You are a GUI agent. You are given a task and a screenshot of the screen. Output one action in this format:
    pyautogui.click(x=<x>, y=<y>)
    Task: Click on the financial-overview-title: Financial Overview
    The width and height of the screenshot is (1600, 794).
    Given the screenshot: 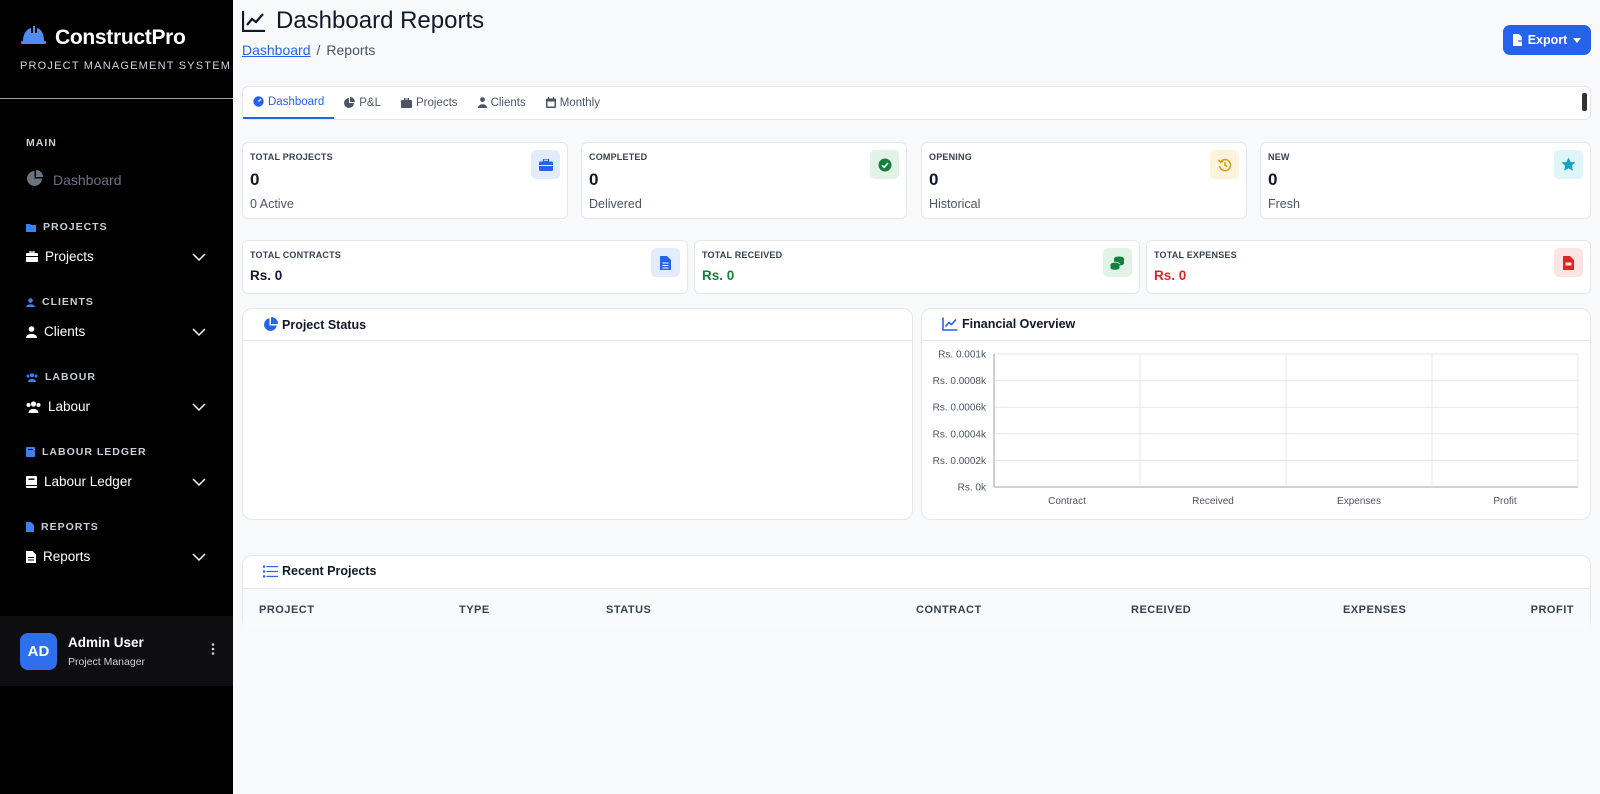 What is the action you would take?
    pyautogui.click(x=1008, y=324)
    